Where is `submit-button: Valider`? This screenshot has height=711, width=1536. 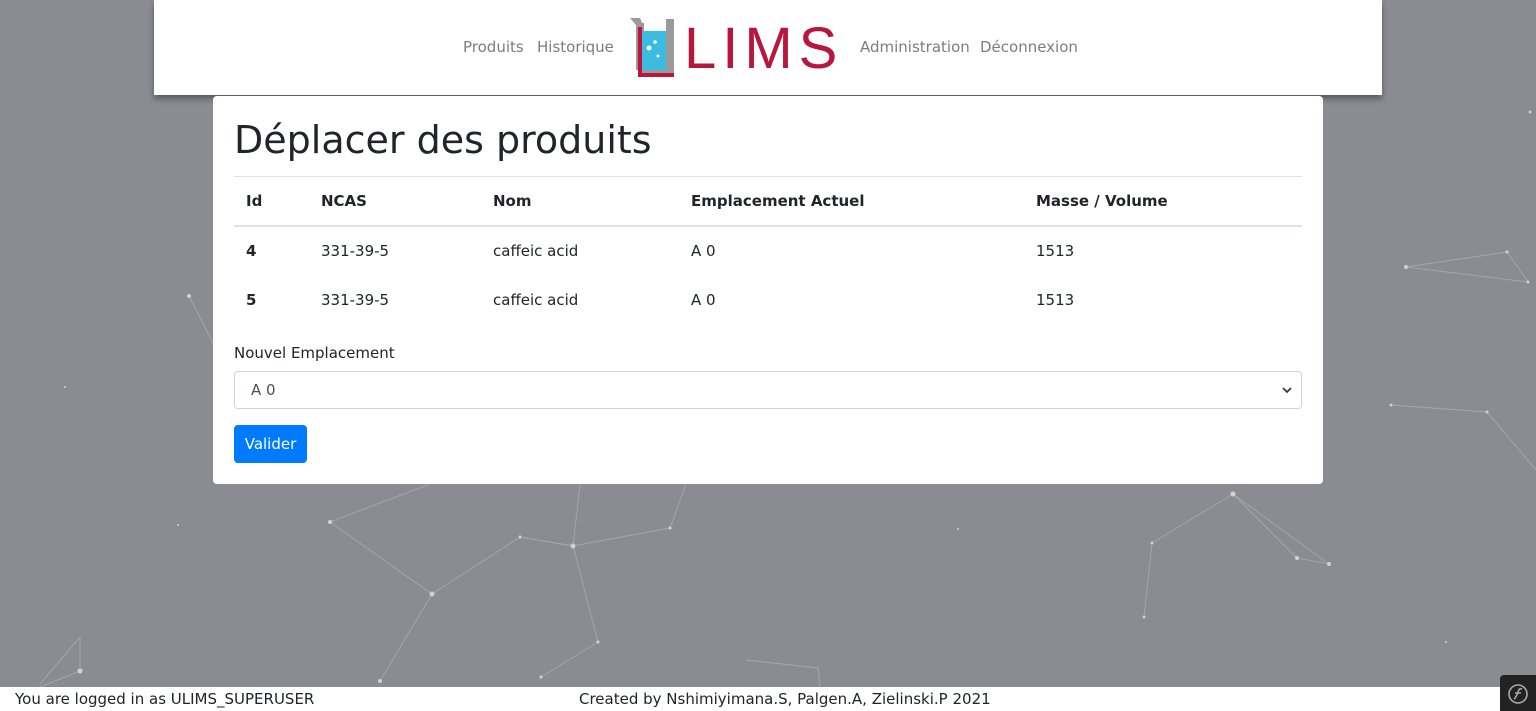 submit-button: Valider is located at coordinates (270, 444).